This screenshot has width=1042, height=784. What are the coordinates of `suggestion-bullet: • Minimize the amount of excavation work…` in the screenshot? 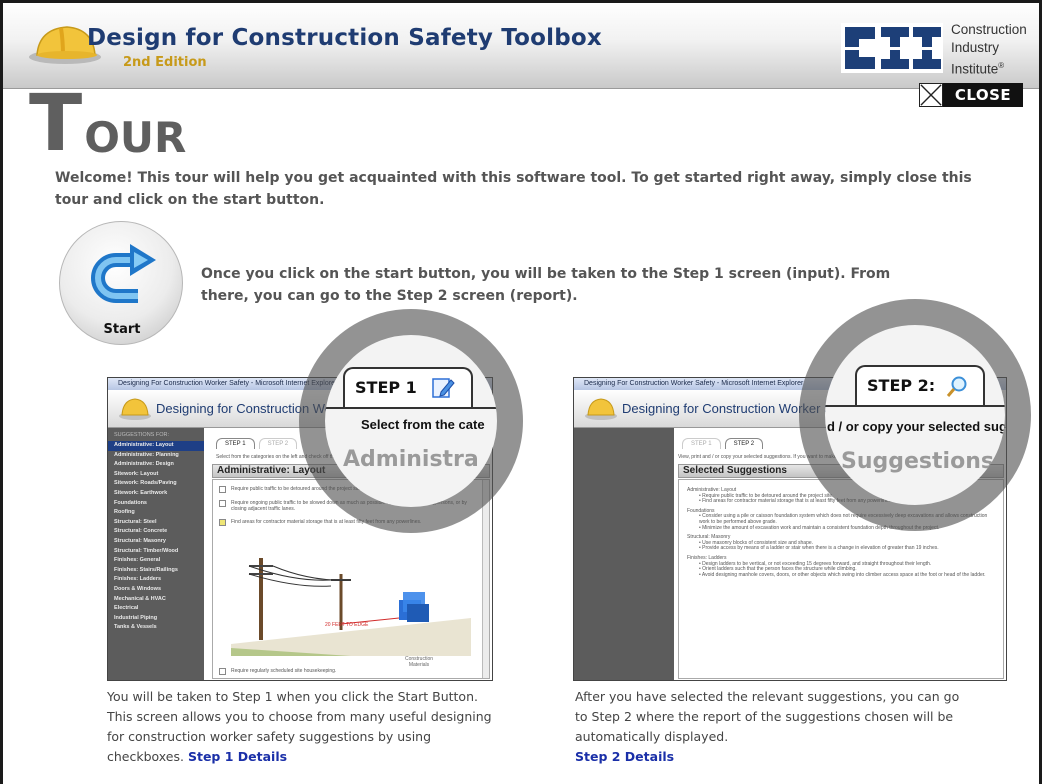 It's located at (841, 528).